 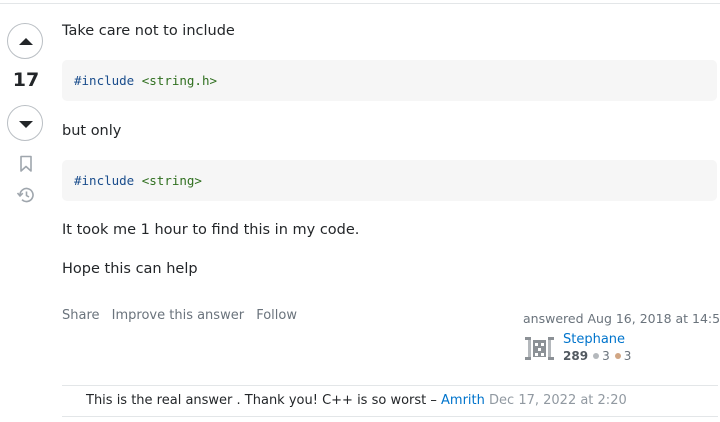 What do you see at coordinates (594, 339) in the screenshot?
I see `user-name-link: Stephane` at bounding box center [594, 339].